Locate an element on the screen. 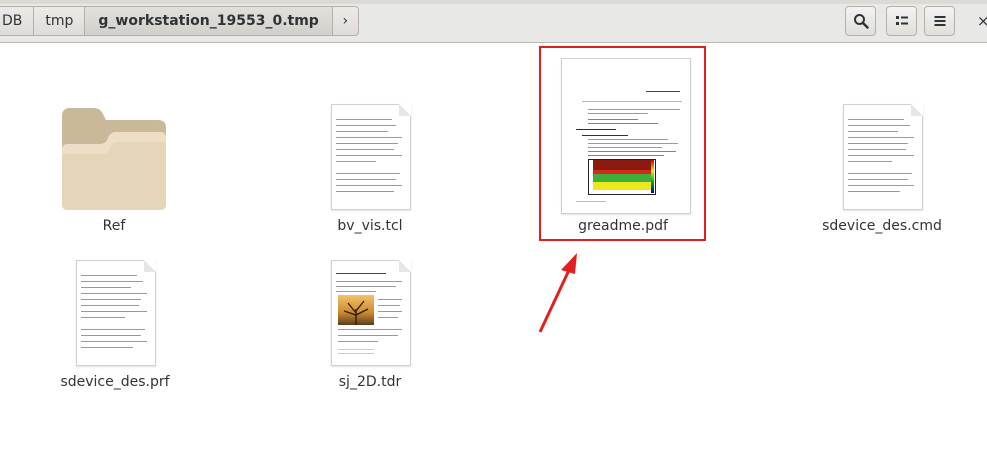  list-view-icon is located at coordinates (902, 20).